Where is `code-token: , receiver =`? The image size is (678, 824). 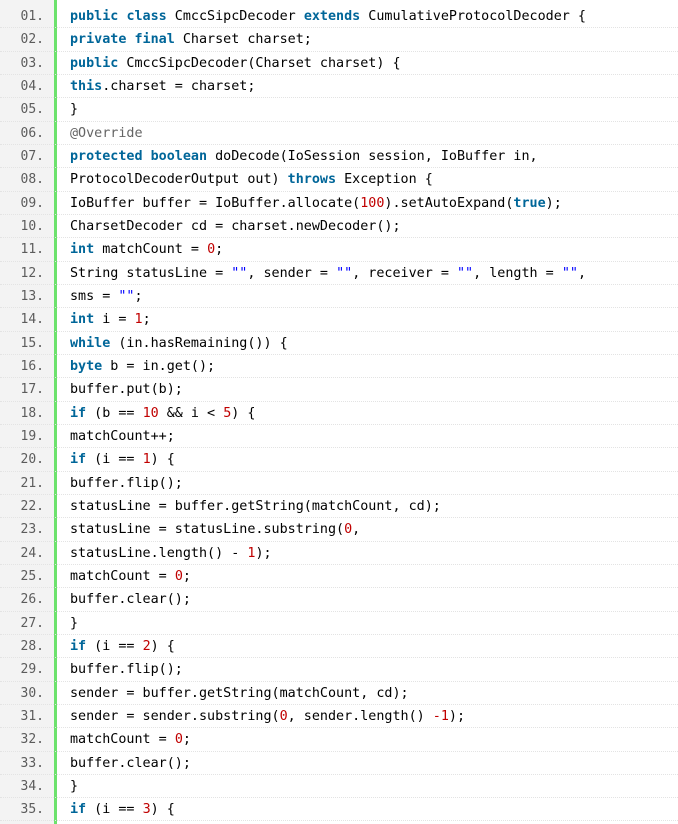 code-token: , receiver = is located at coordinates (404, 273).